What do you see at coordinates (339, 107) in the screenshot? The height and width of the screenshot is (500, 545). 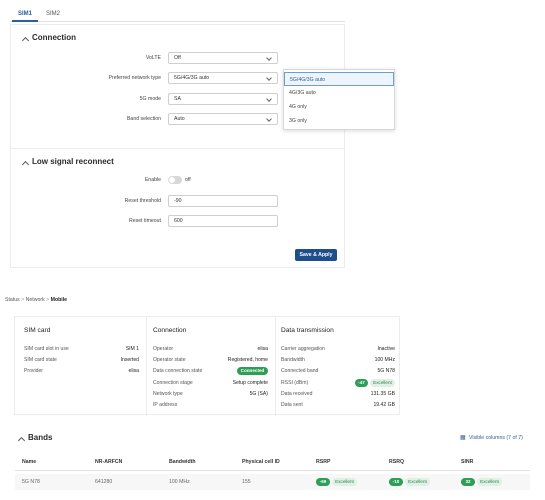 I see `option-4g-only: 4G only` at bounding box center [339, 107].